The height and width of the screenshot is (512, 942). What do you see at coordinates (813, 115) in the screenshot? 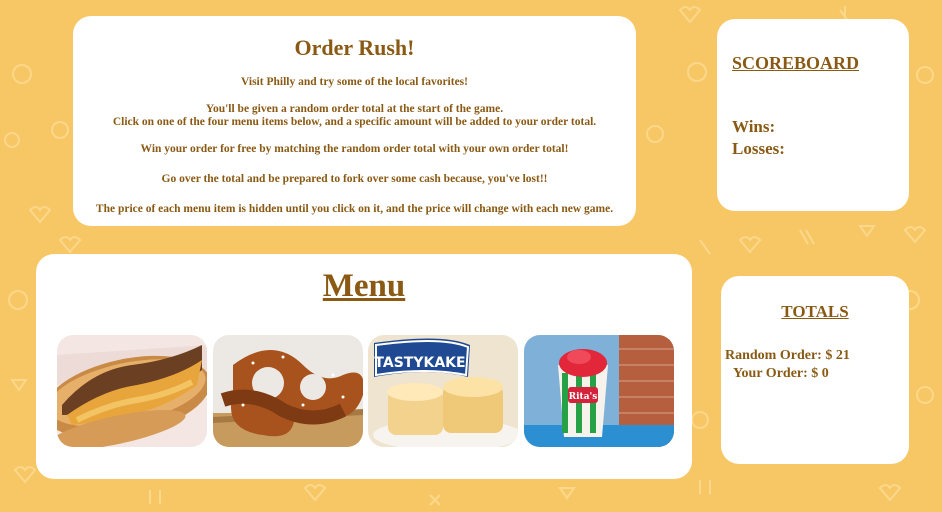
I see `scoreboard-card: SCOREBOARD Wins: Losses:` at bounding box center [813, 115].